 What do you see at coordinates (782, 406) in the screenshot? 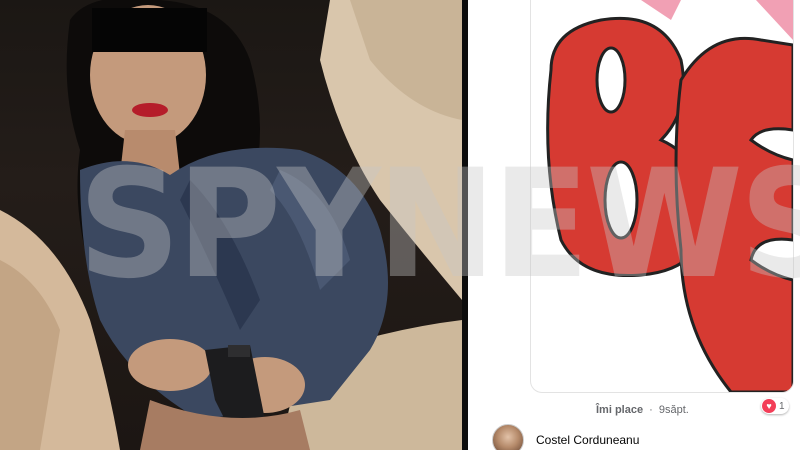
I see `reaction-count: 1` at bounding box center [782, 406].